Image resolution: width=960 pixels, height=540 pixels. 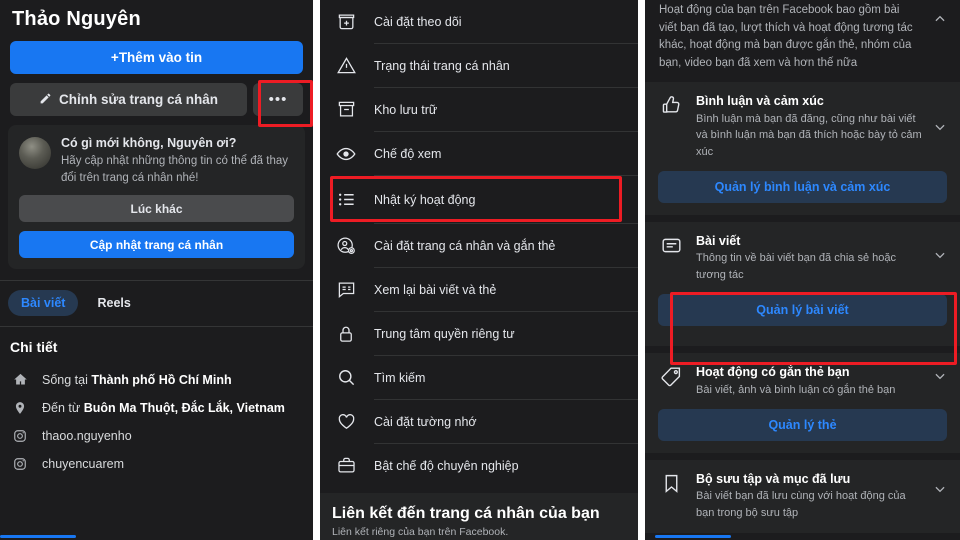 I want to click on menu-item-label: Bật chế độ chuyên nghiệp, so click(x=446, y=465).